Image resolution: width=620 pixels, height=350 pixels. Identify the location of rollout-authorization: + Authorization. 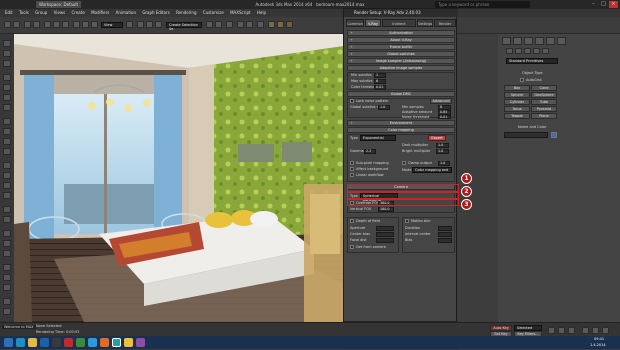
(401, 33).